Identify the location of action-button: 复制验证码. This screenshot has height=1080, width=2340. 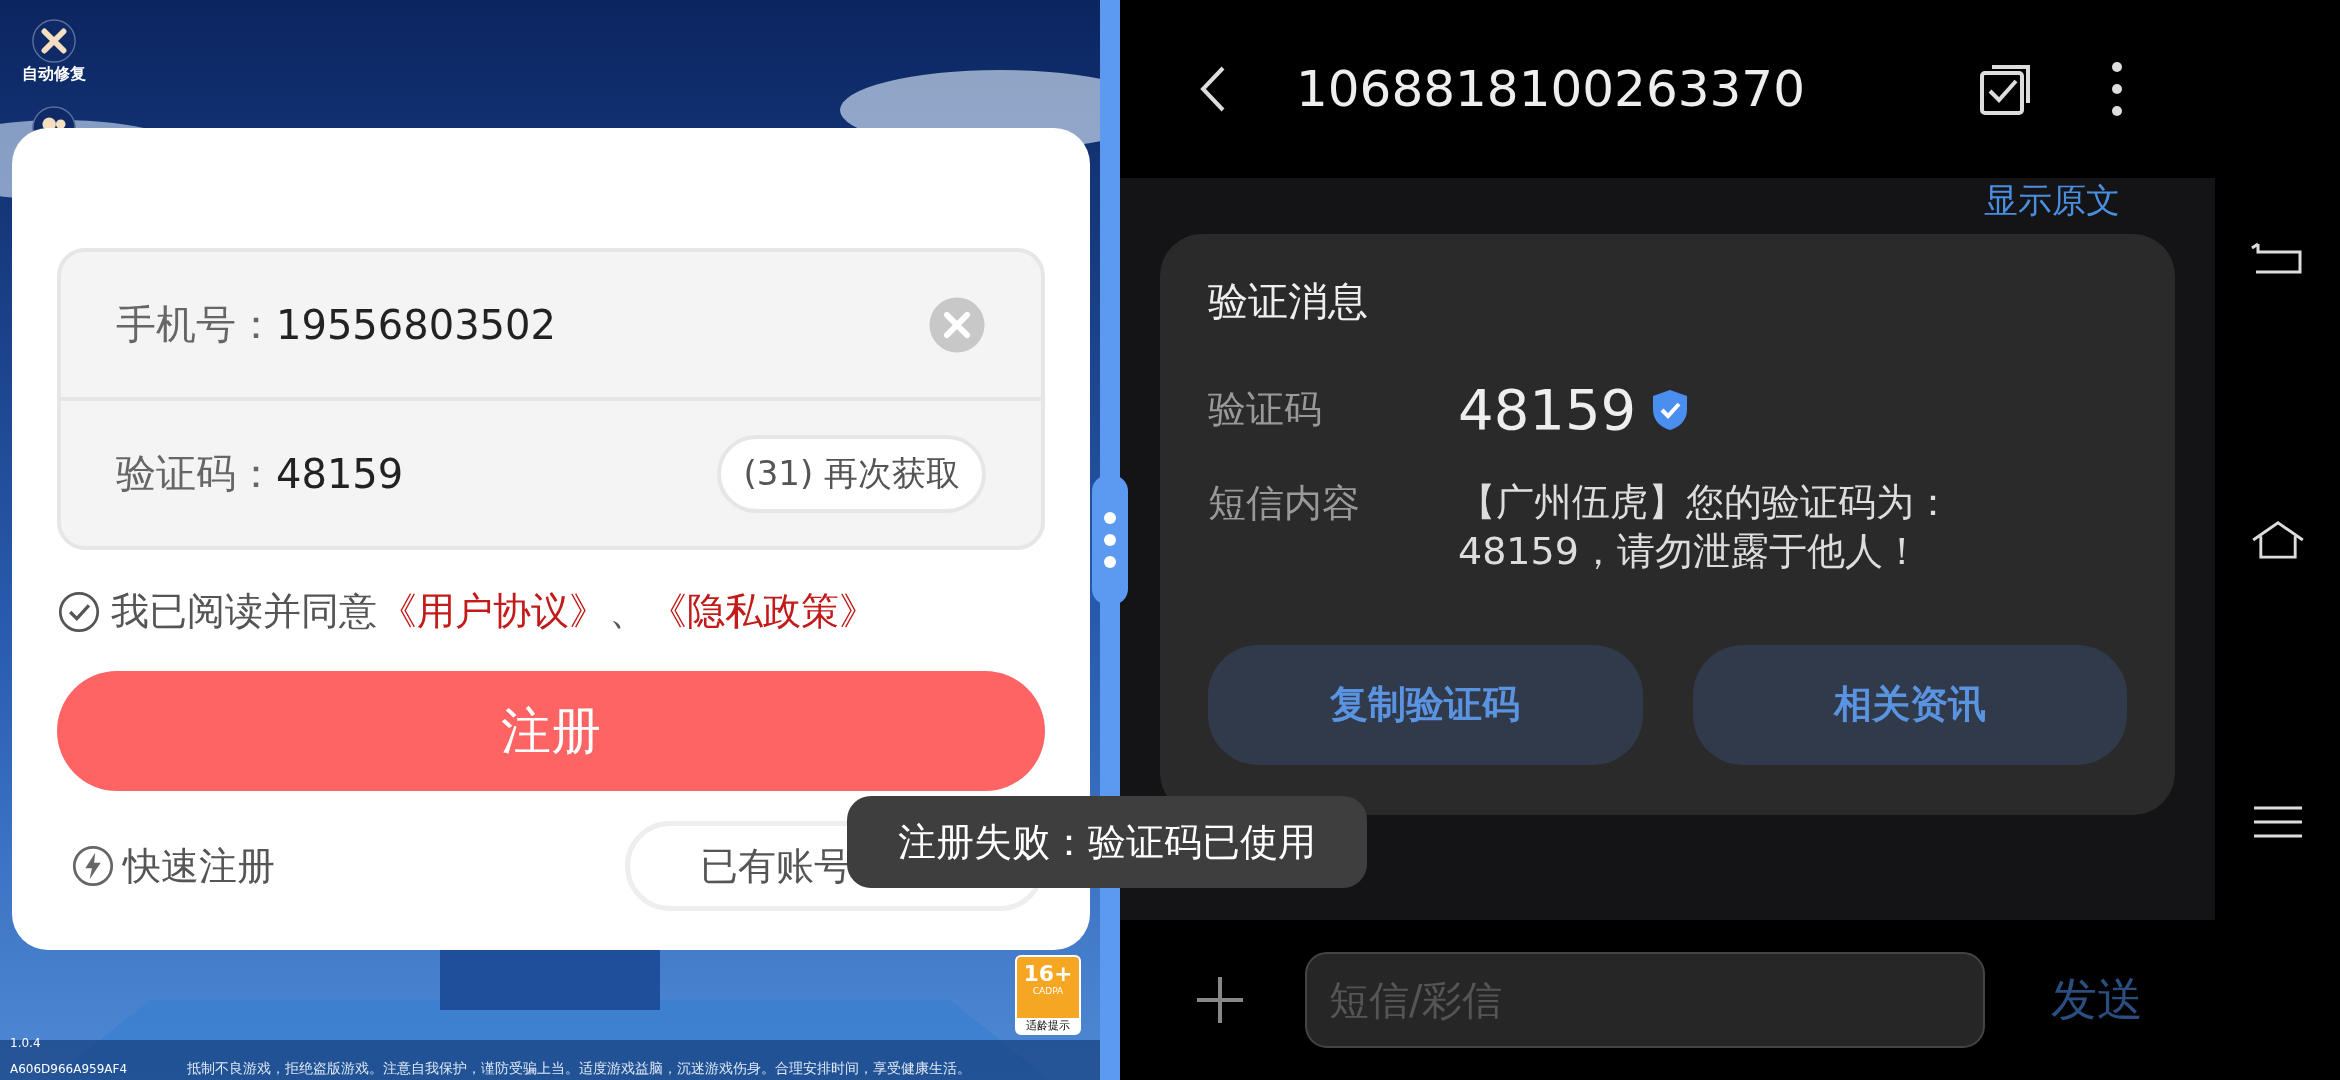
(1425, 704).